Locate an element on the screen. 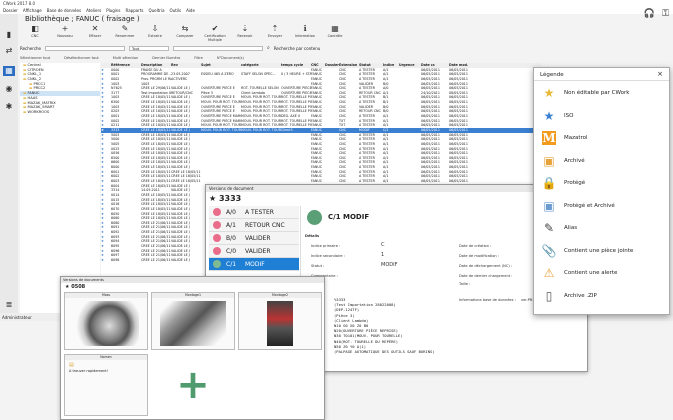  version-item: A/1 RETOUR CNC is located at coordinates (254, 225).